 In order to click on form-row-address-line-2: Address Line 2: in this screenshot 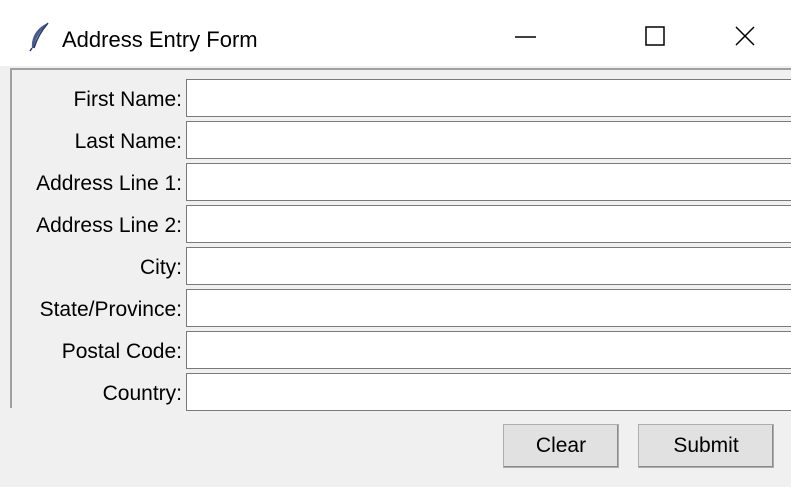, I will do `click(401, 225)`.